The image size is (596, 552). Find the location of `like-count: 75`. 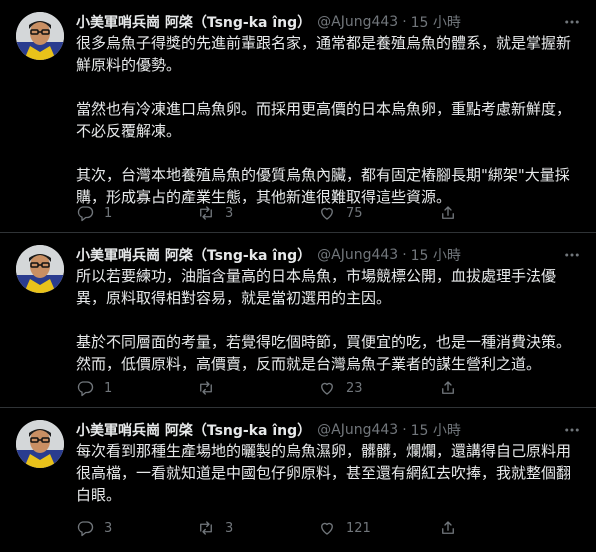

like-count: 75 is located at coordinates (354, 213).